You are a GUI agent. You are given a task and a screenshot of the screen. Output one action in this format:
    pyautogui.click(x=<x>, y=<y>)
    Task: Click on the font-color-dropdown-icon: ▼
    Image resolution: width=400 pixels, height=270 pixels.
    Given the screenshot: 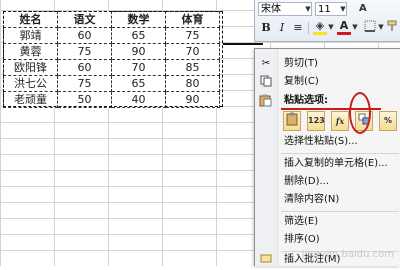 What is the action you would take?
    pyautogui.click(x=355, y=27)
    